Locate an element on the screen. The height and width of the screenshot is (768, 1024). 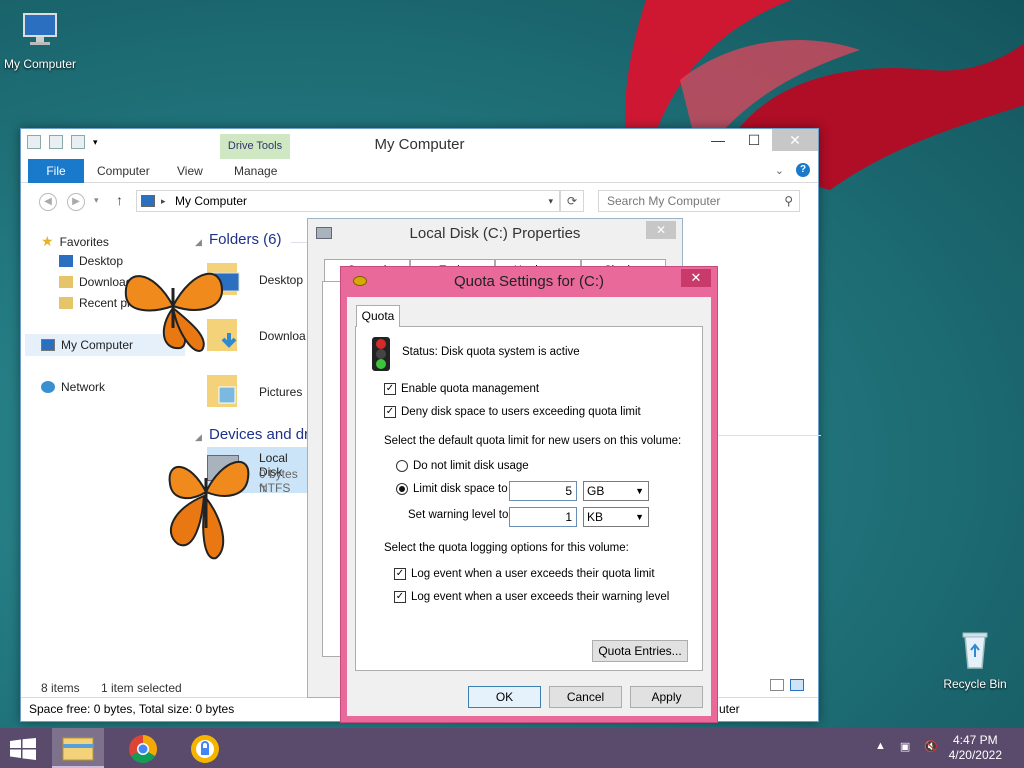
taskbar-secure-browser is located at coordinates (205, 748).